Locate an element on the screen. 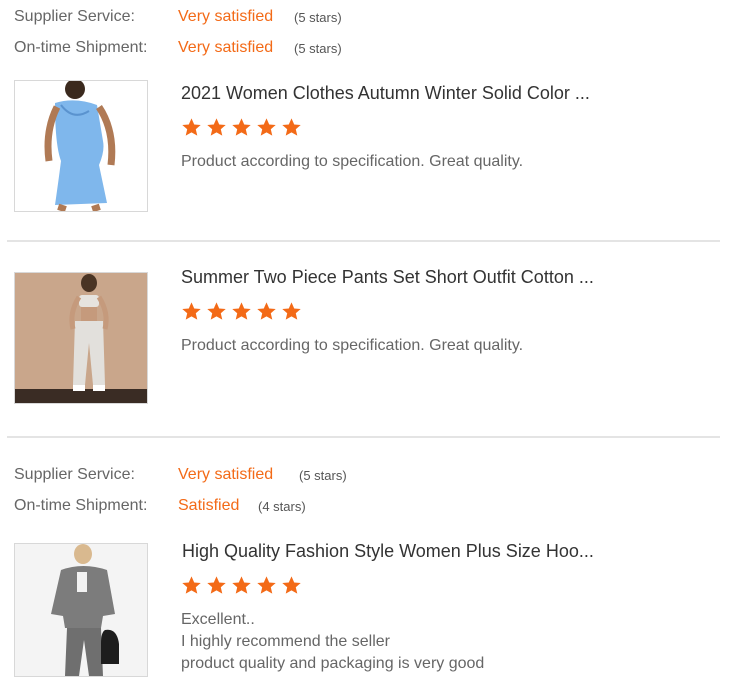  product-image-dress is located at coordinates (81, 146).